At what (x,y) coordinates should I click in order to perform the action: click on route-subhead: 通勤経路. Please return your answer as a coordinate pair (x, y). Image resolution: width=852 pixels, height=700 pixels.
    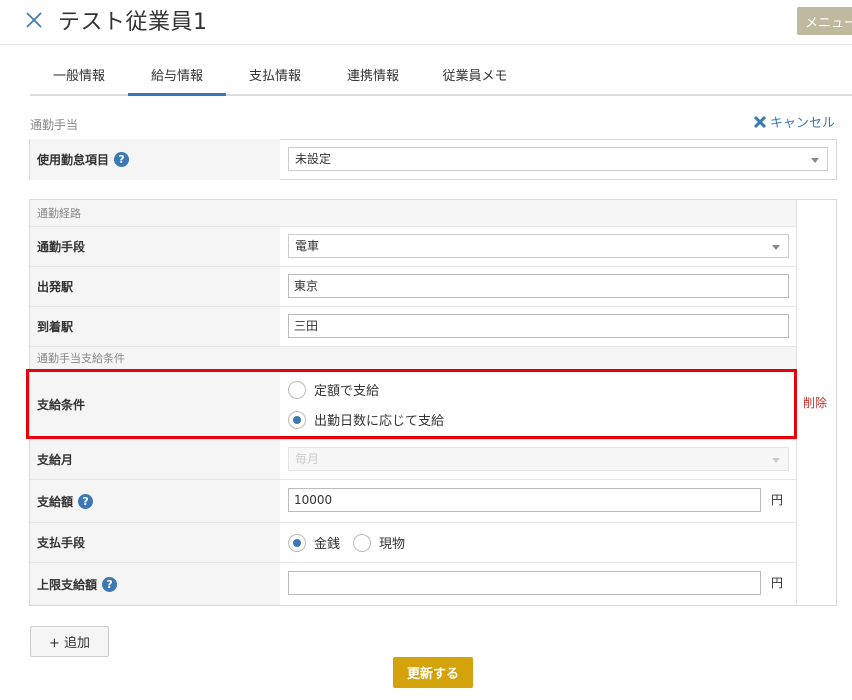
    Looking at the image, I should click on (413, 213).